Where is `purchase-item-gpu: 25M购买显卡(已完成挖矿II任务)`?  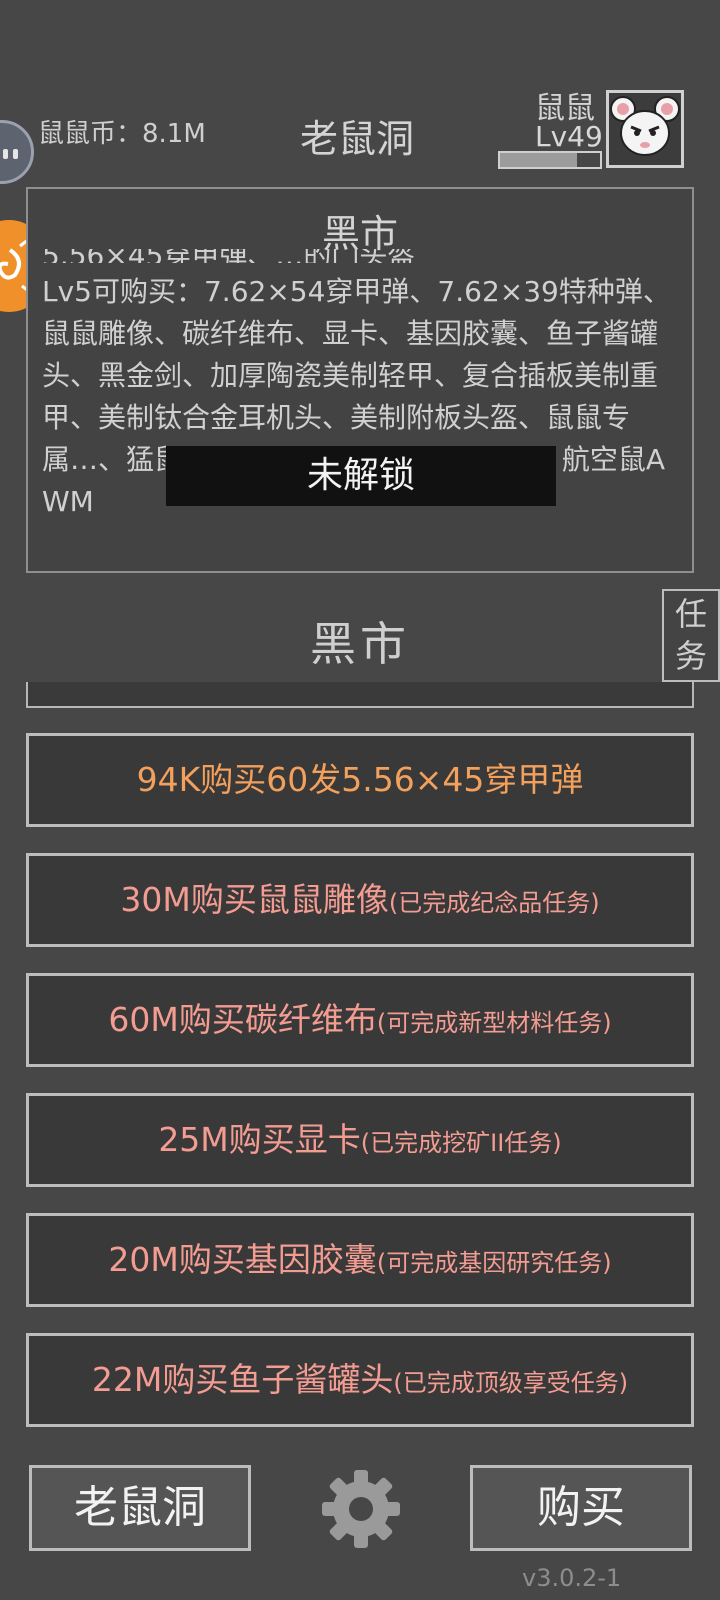
purchase-item-gpu: 25M购买显卡(已完成挖矿II任务) is located at coordinates (360, 1140).